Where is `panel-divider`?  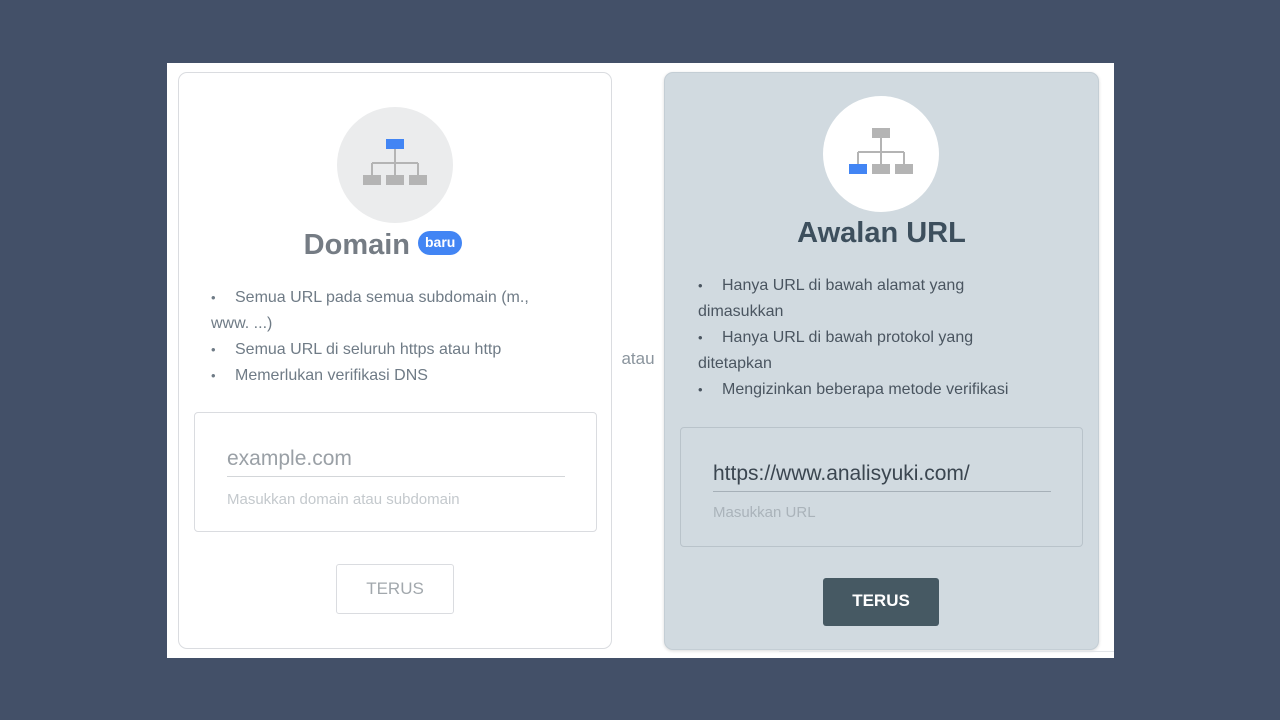
panel-divider is located at coordinates (946, 651).